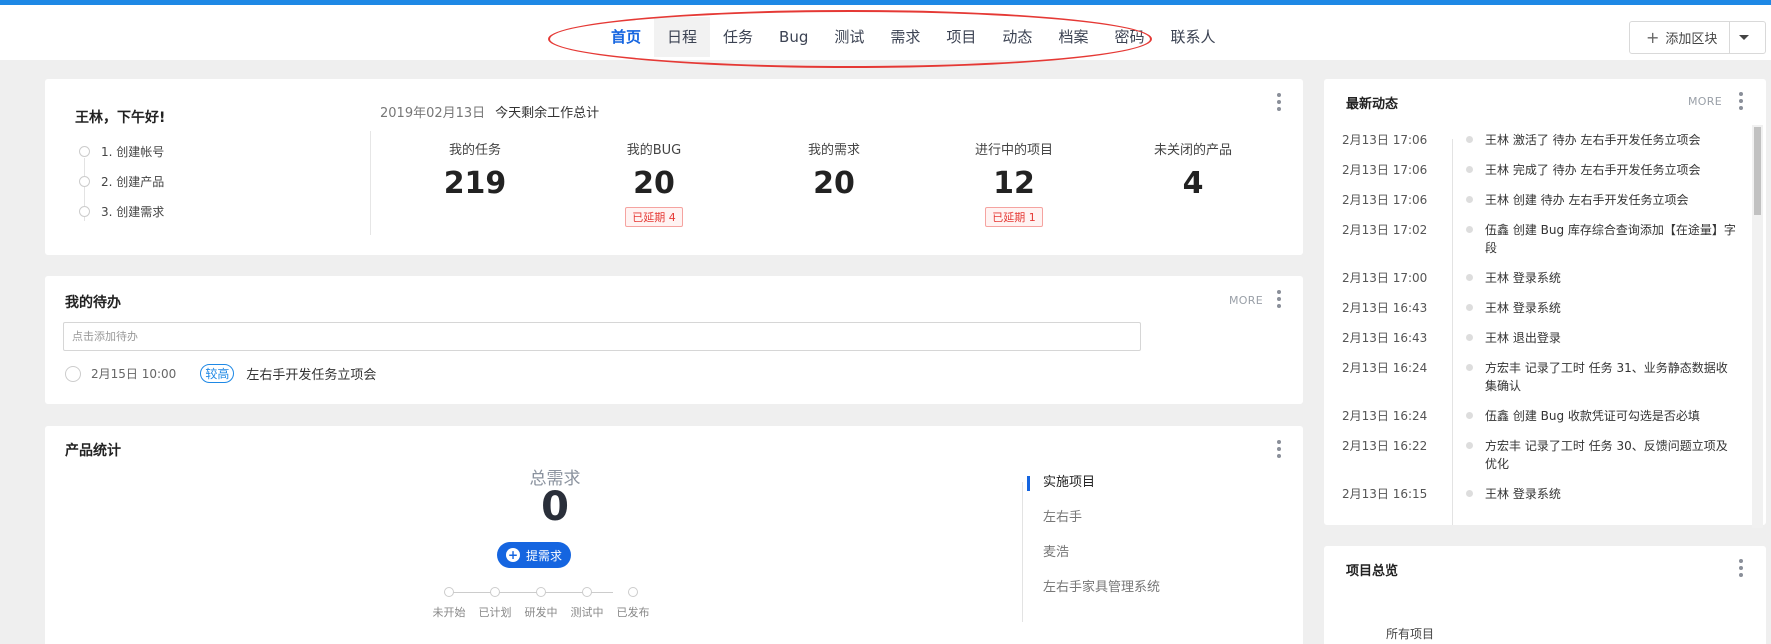 The width and height of the screenshot is (1771, 644). I want to click on flow-label: 已发布, so click(633, 612).